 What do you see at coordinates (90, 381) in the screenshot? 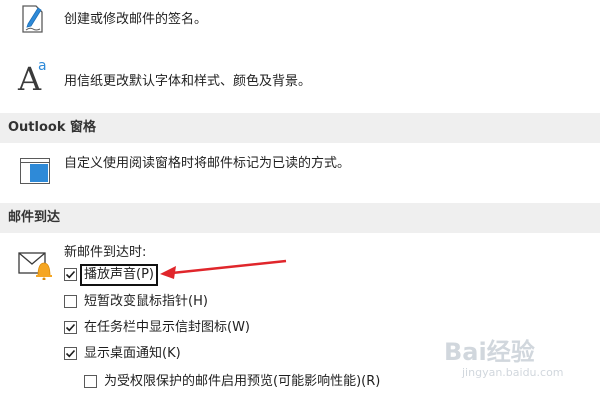
I see `rights-protected-preview-checkbox` at bounding box center [90, 381].